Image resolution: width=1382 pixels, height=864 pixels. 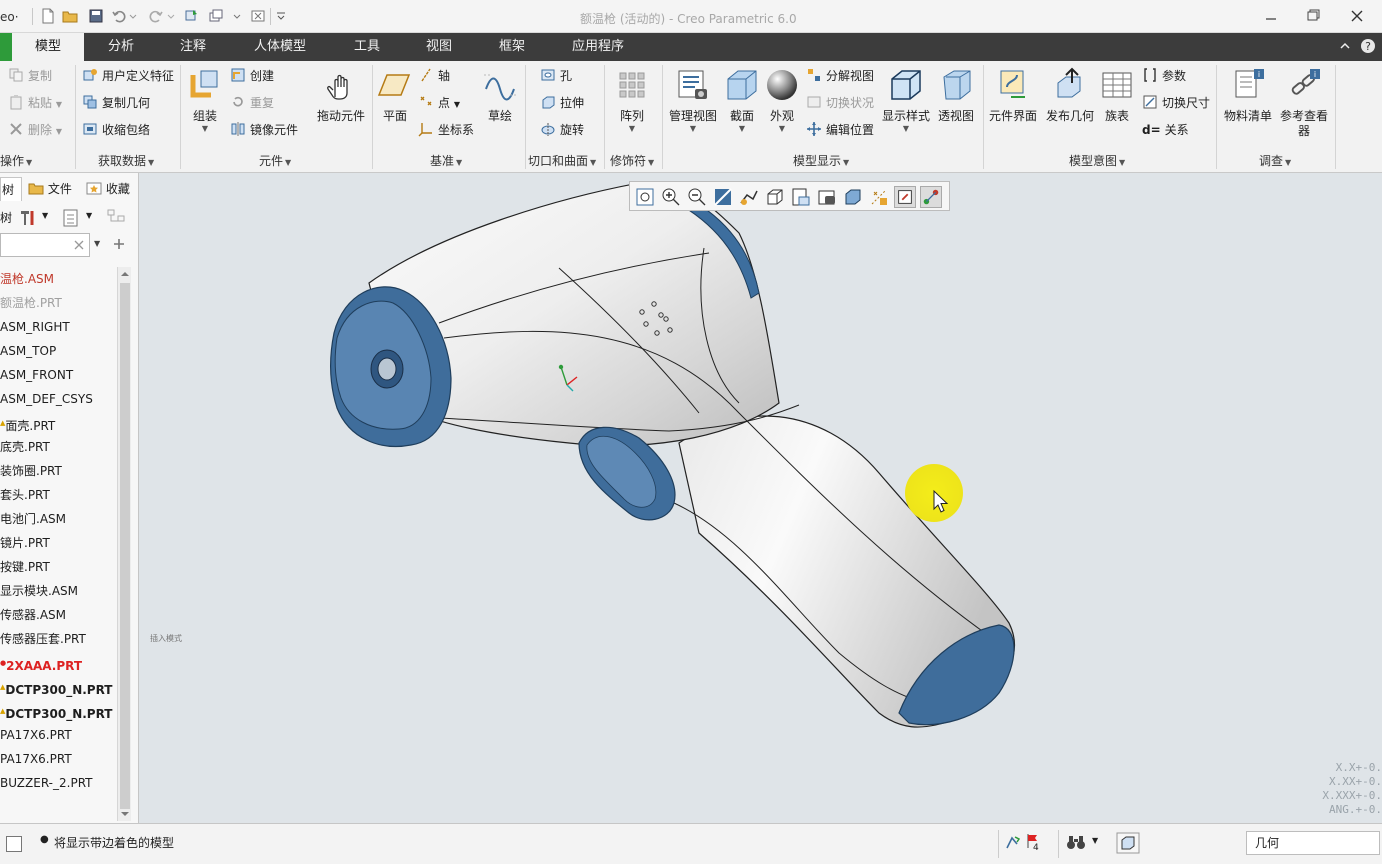 I want to click on tree-item: ▲面壳.PRT, so click(x=27, y=423).